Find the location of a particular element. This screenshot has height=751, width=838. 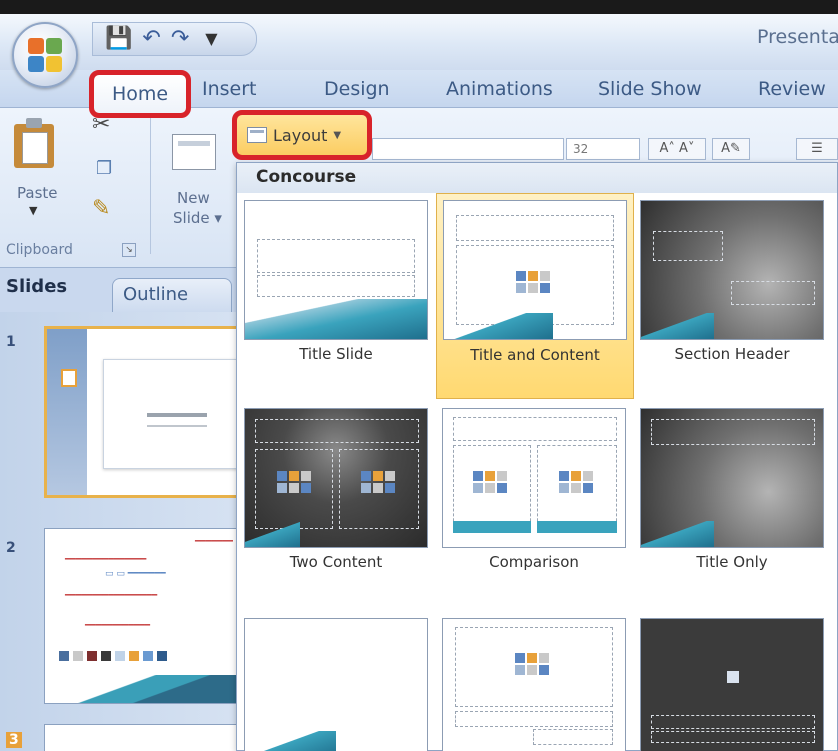

paste-icon is located at coordinates (36, 143).